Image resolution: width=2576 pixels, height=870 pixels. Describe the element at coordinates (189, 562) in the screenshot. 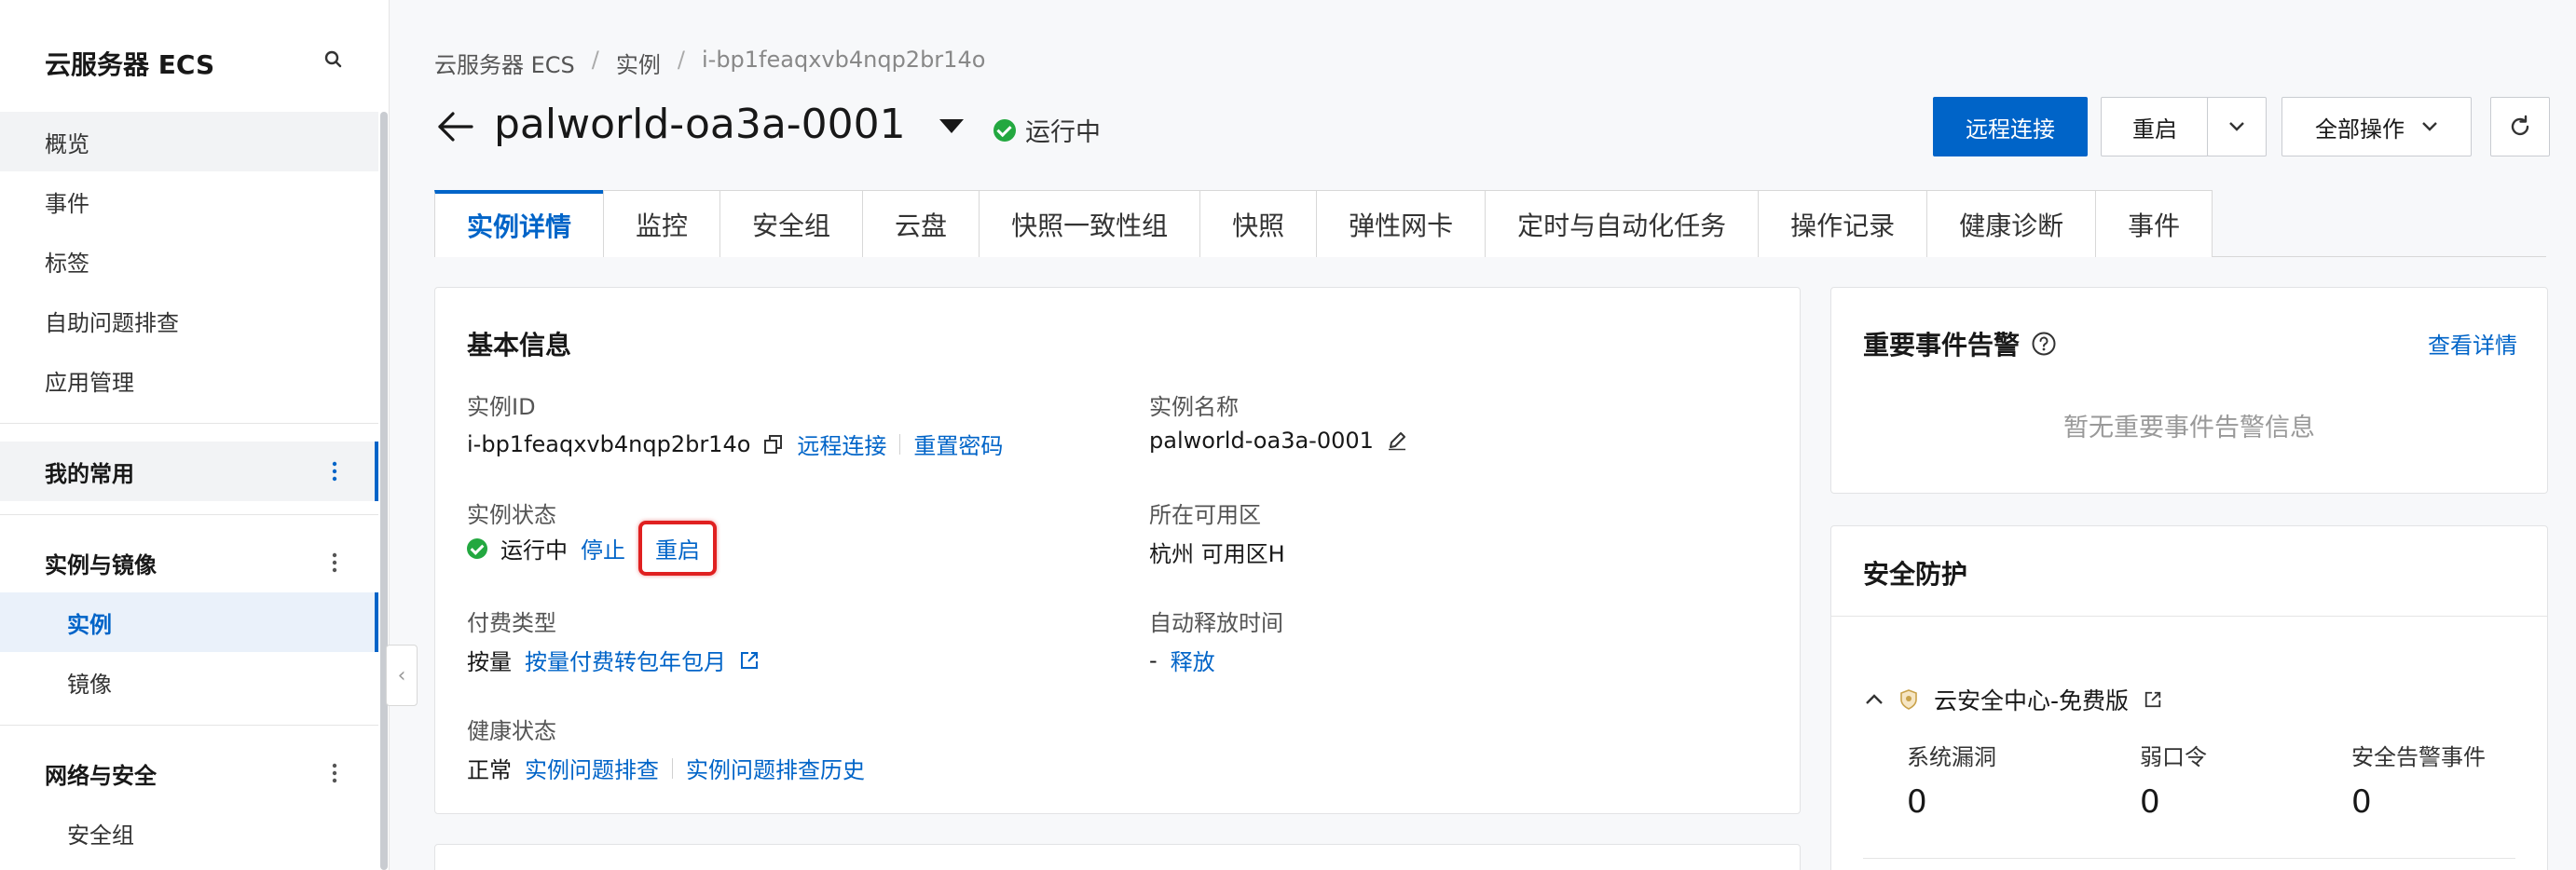

I see `sidebar-group-instances-images: 实例与镜像` at that location.